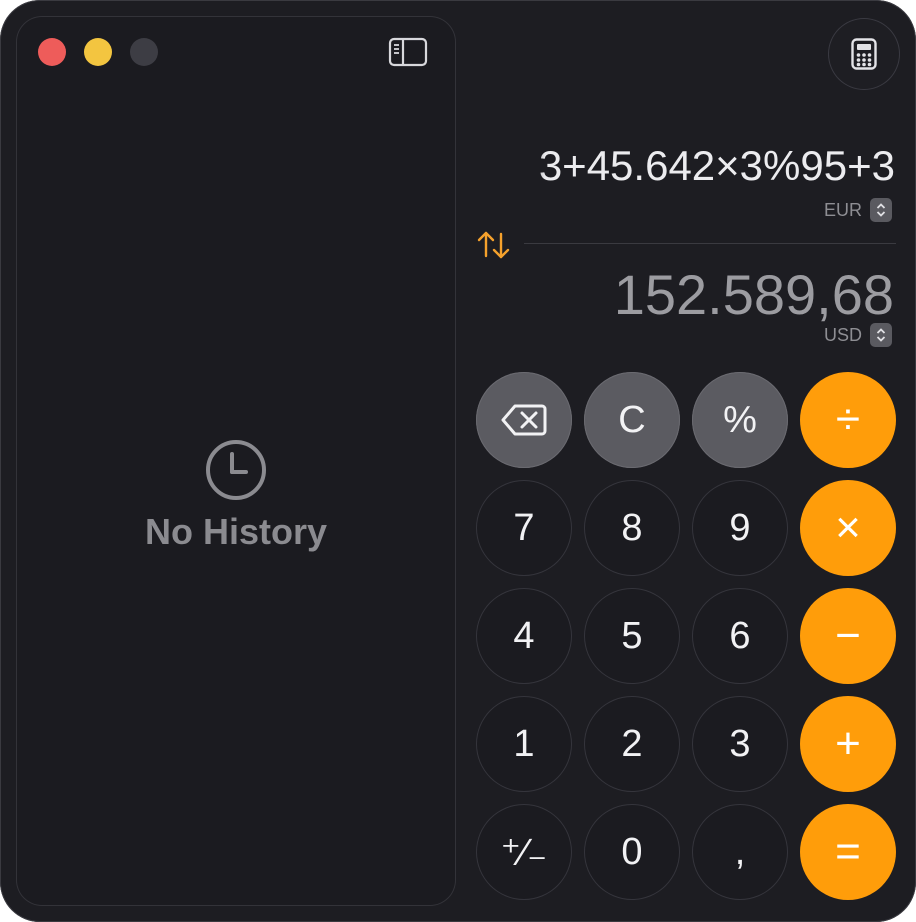  I want to click on result-display: 152.589,68, so click(753, 294).